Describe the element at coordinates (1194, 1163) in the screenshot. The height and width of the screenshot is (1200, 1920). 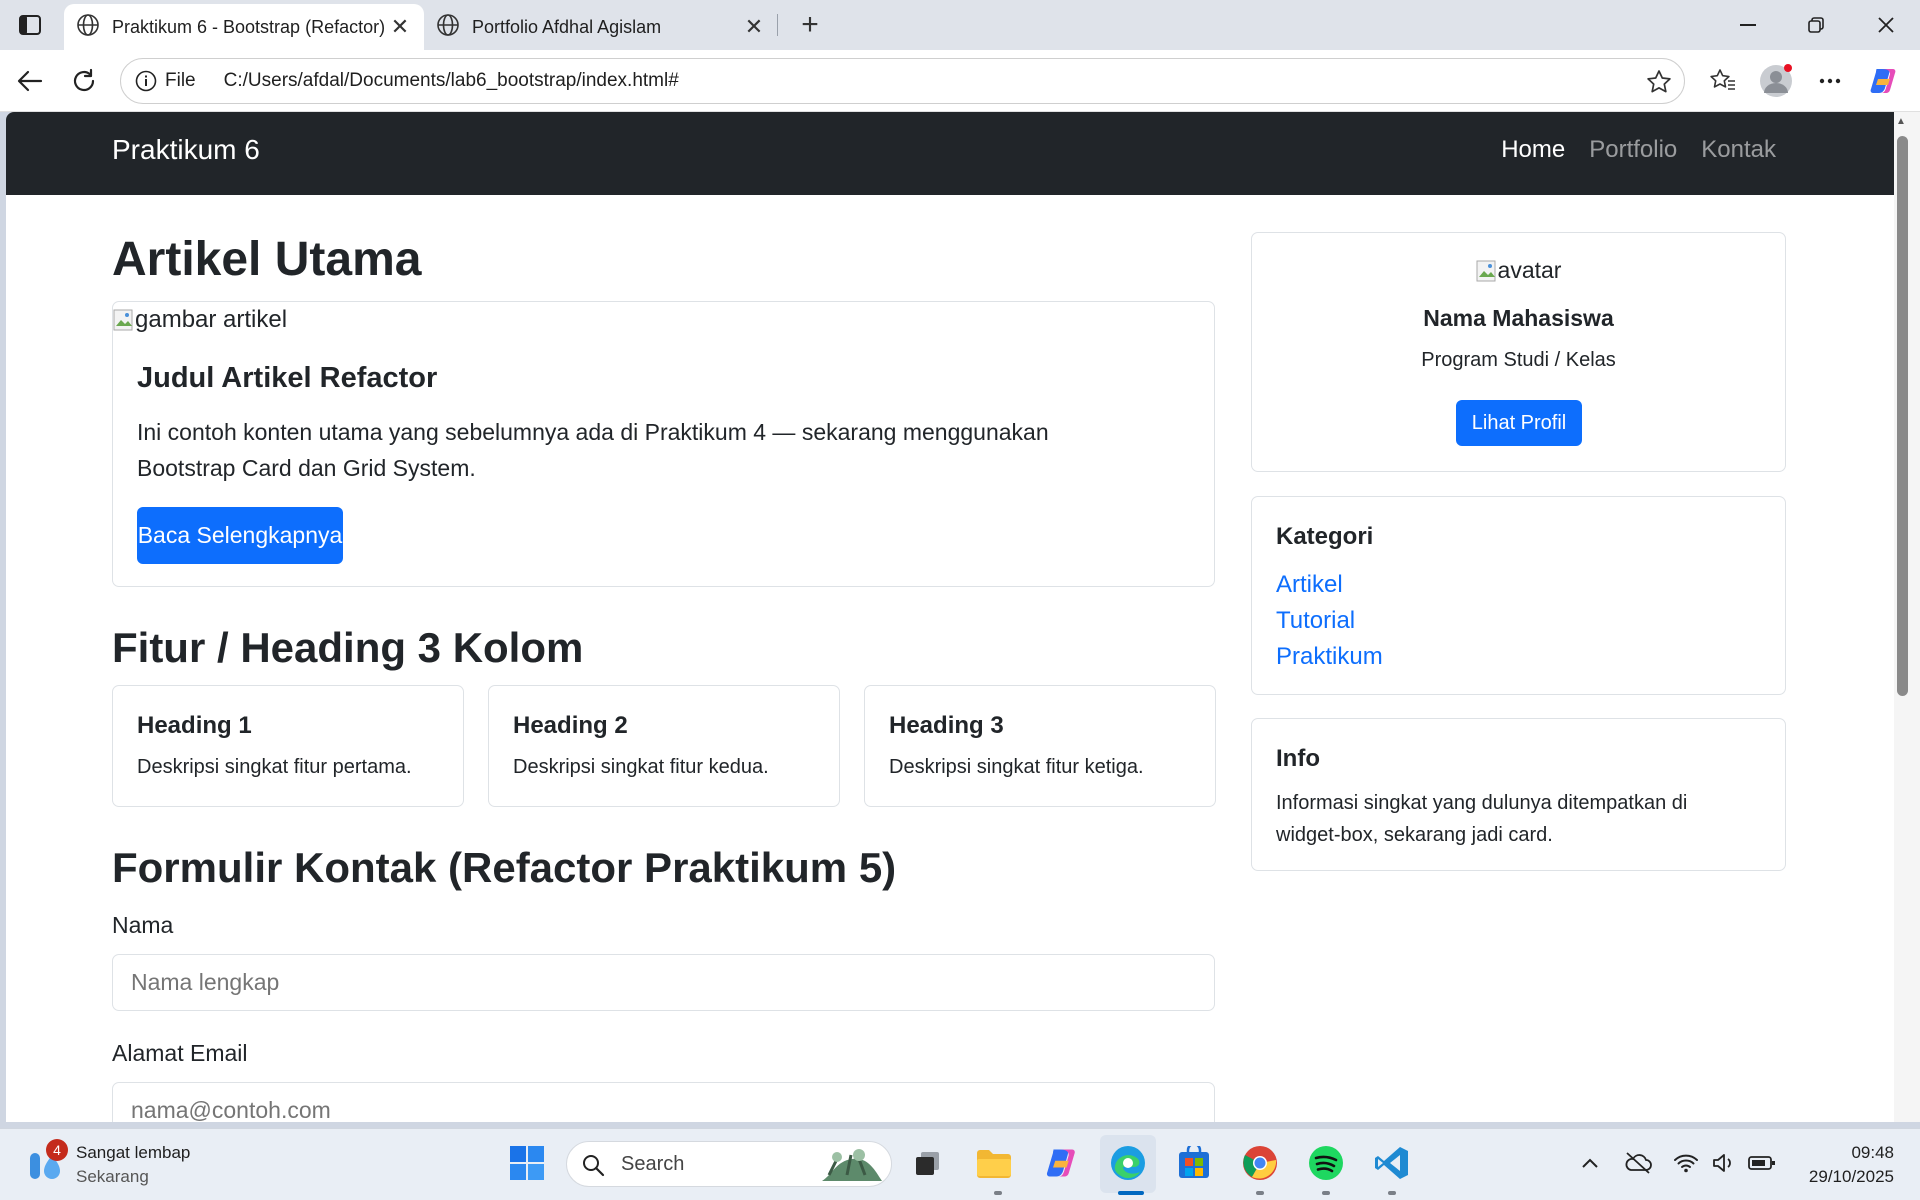
I see `store-icon` at that location.